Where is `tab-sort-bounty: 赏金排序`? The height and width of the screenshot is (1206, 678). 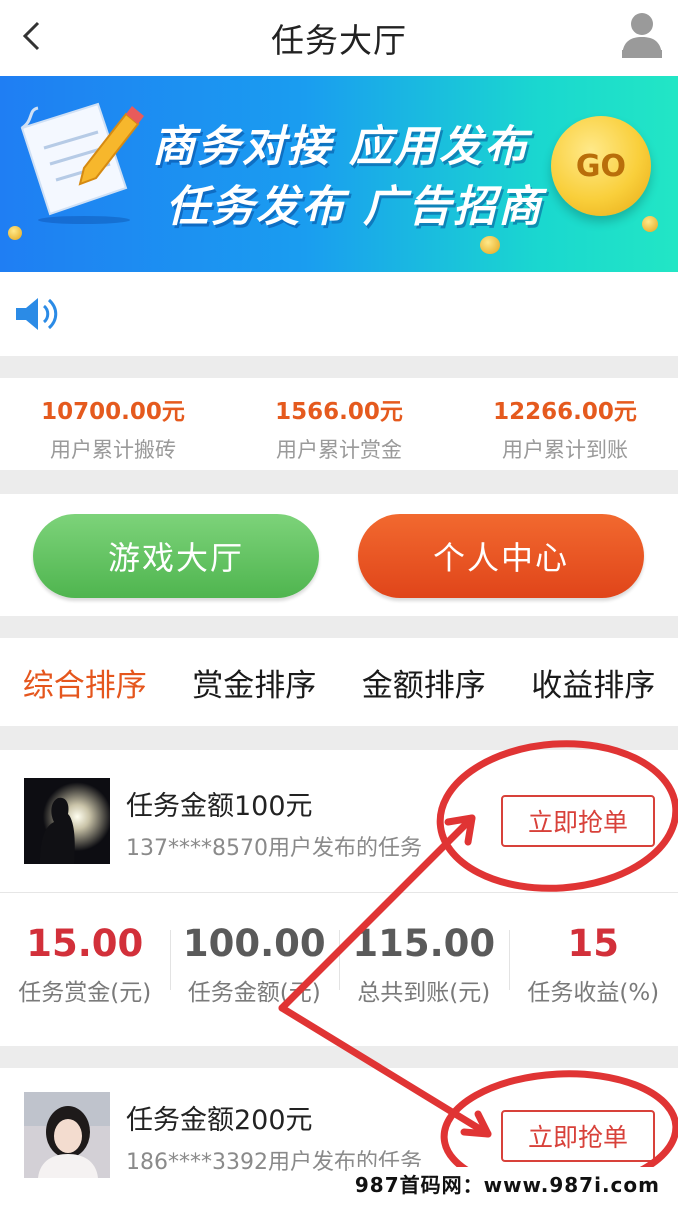
tab-sort-bounty: 赏金排序 is located at coordinates (255, 682).